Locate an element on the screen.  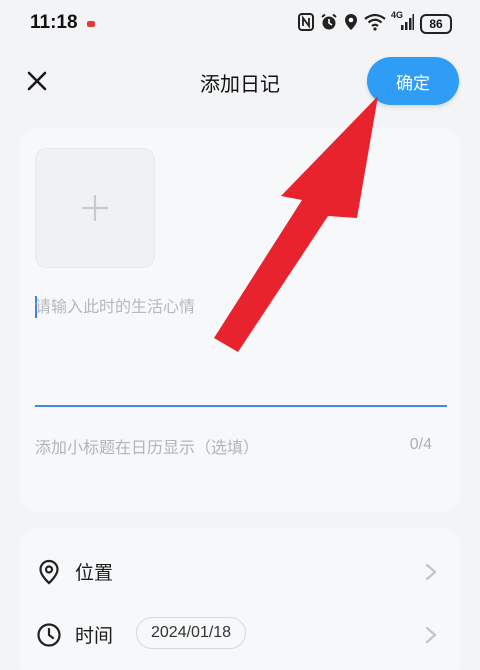
network-type: 4G is located at coordinates (397, 15).